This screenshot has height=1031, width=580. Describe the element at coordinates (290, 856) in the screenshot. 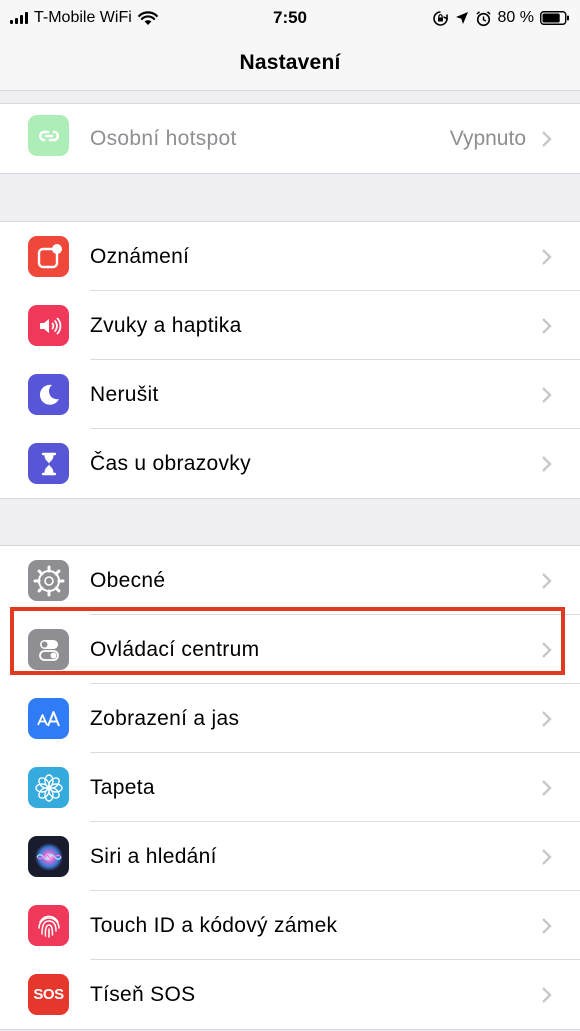

I see `settings-row-siri: Siri a hledání` at that location.